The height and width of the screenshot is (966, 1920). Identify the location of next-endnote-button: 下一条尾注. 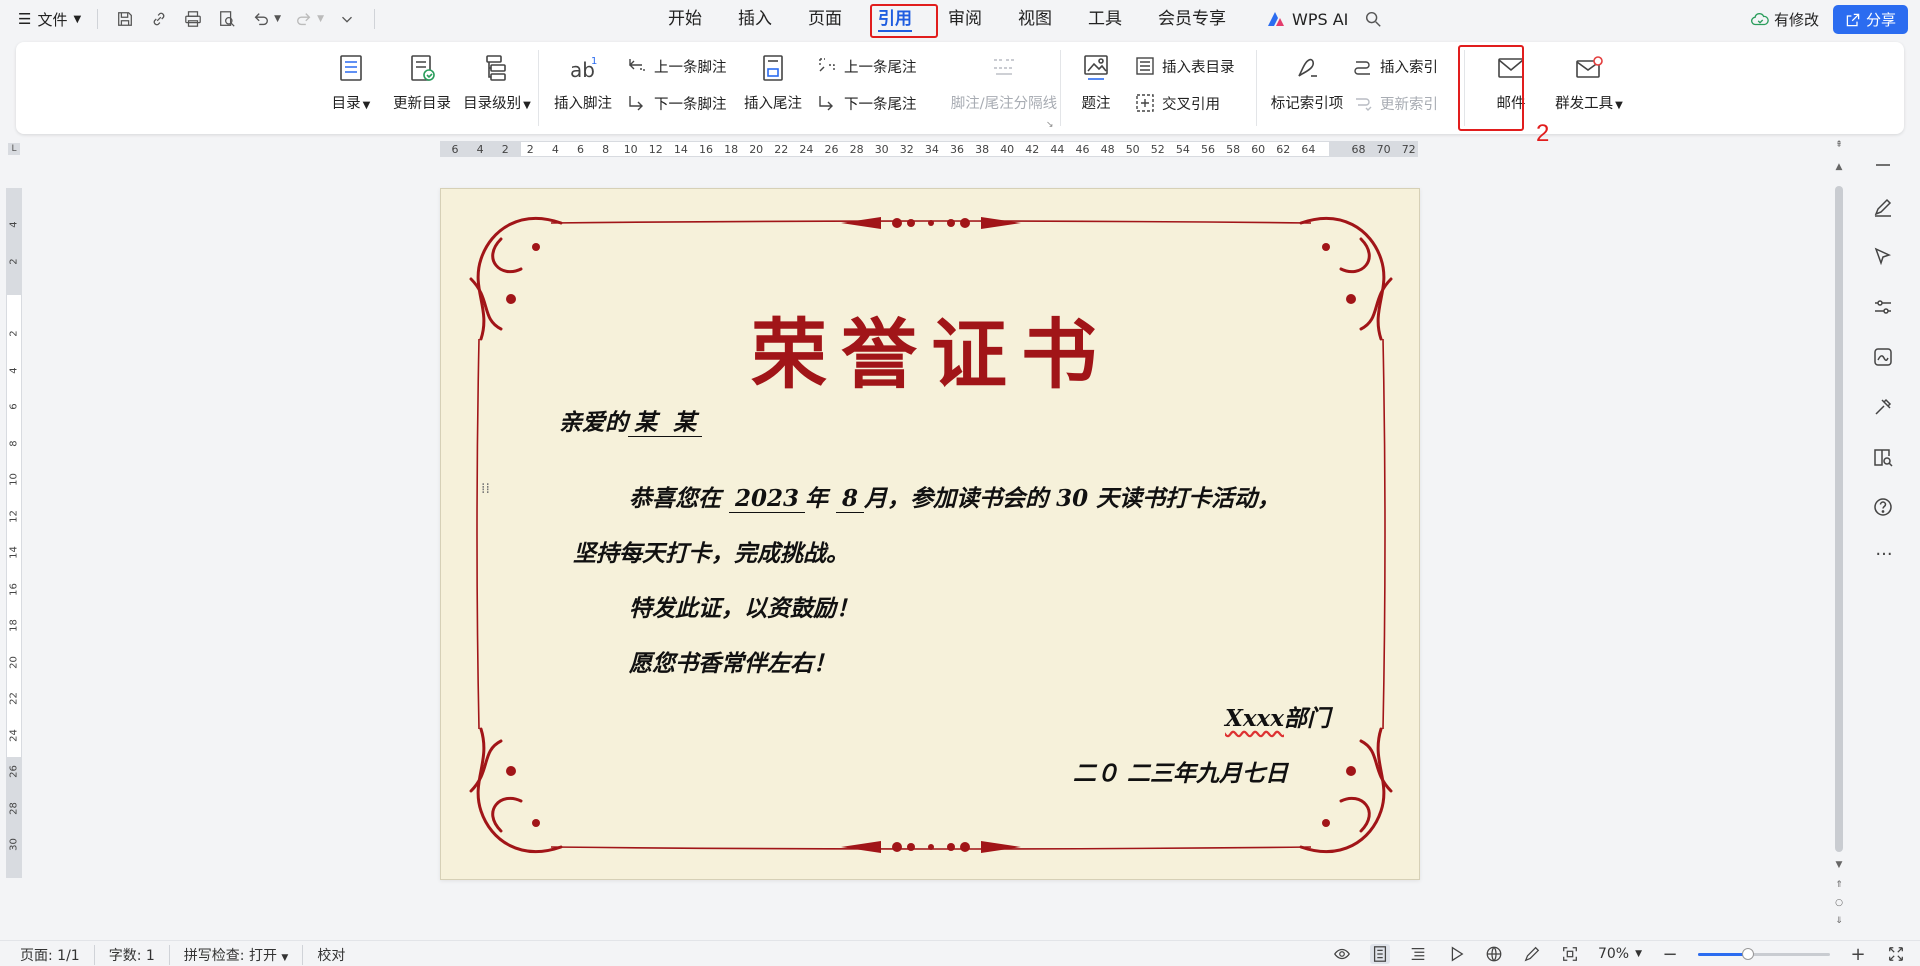
(866, 103).